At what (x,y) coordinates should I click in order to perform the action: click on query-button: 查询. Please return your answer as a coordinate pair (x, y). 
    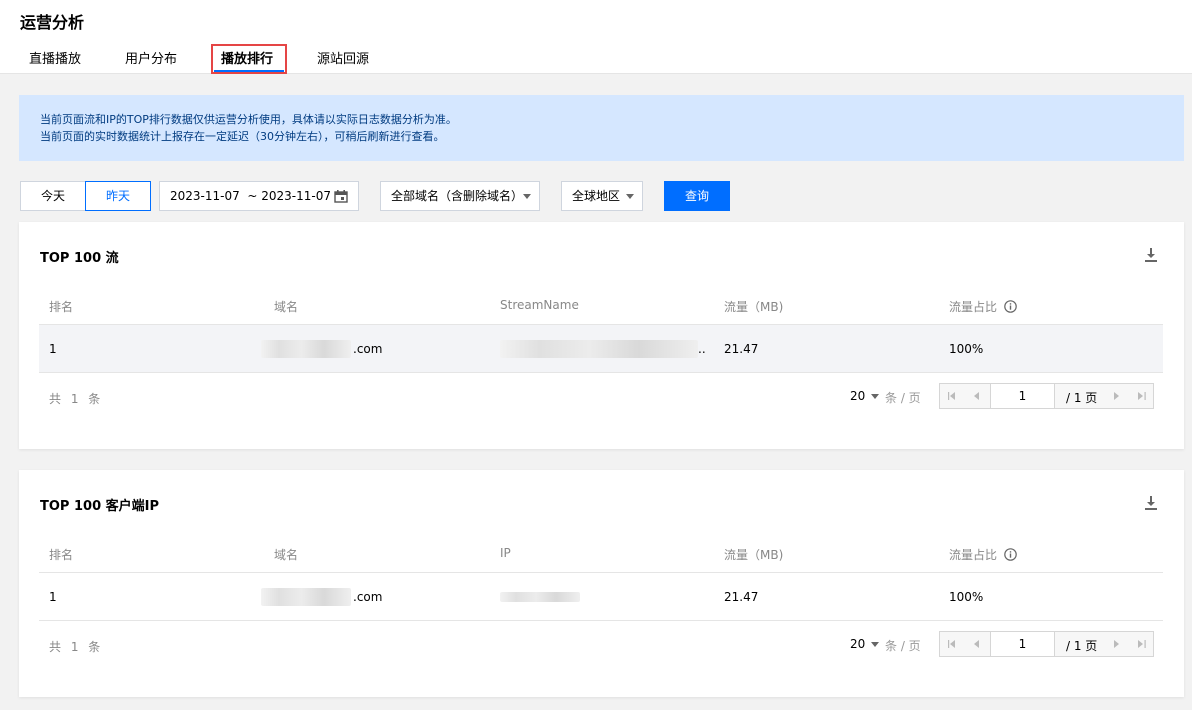
    Looking at the image, I should click on (697, 196).